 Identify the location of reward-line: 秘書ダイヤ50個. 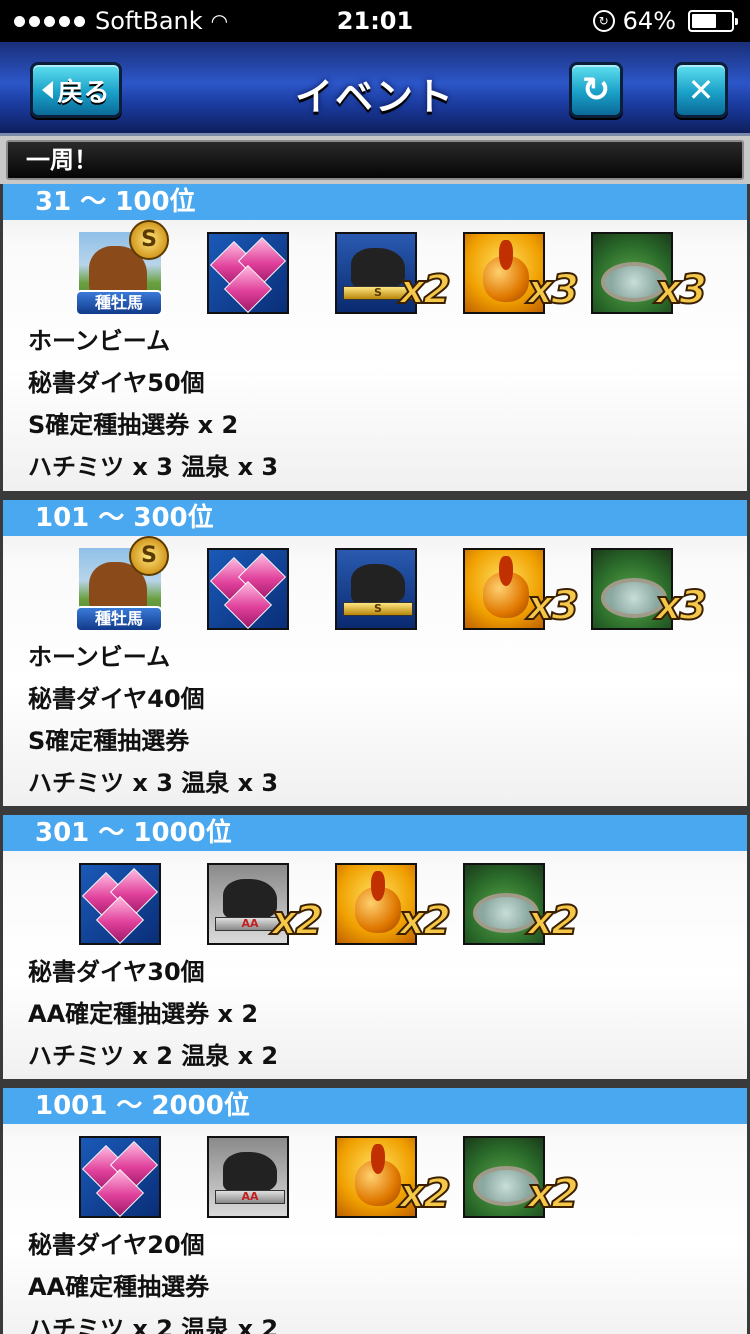
(116, 383).